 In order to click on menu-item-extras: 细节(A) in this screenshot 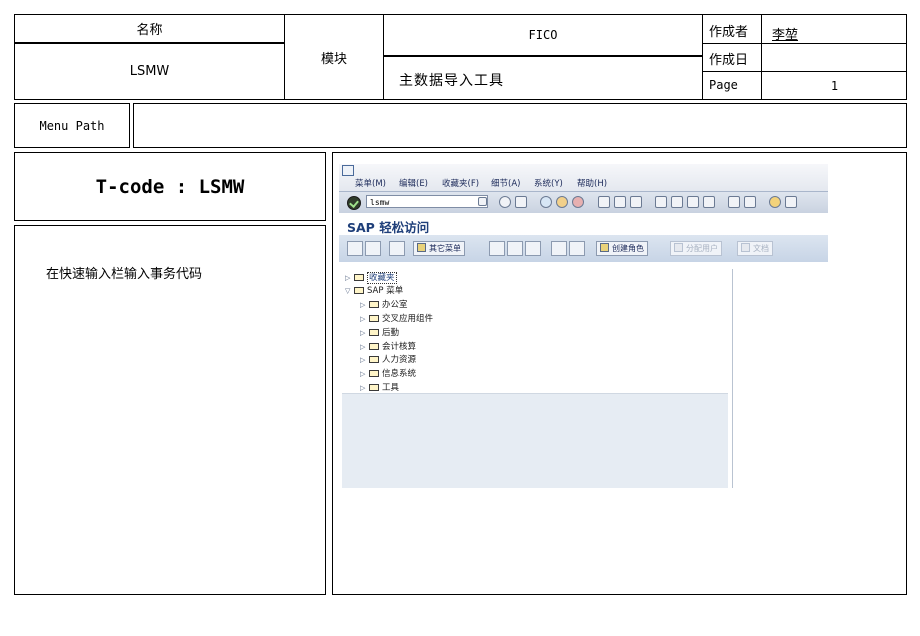, I will do `click(505, 183)`.